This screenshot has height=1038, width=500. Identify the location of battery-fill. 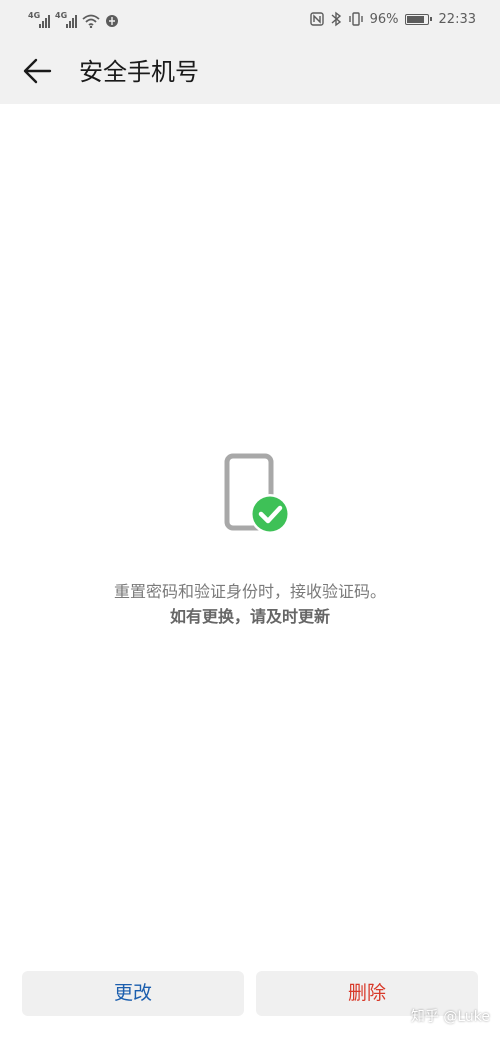
(415, 19).